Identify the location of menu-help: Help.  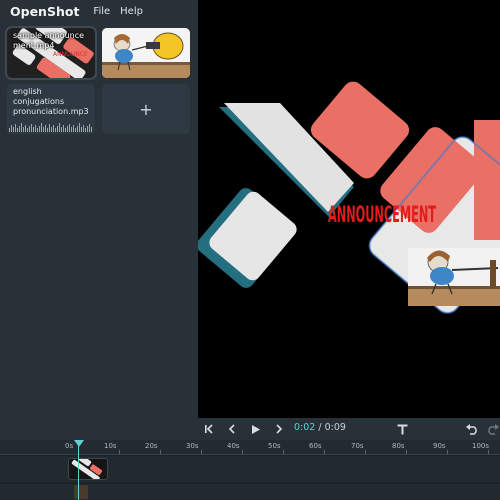
(131, 11).